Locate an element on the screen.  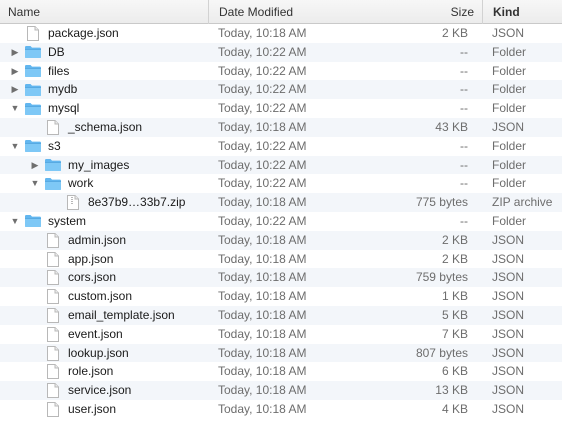
file-row: event.json Today, 10:18 AM 7 KB JSON is located at coordinates (281, 334).